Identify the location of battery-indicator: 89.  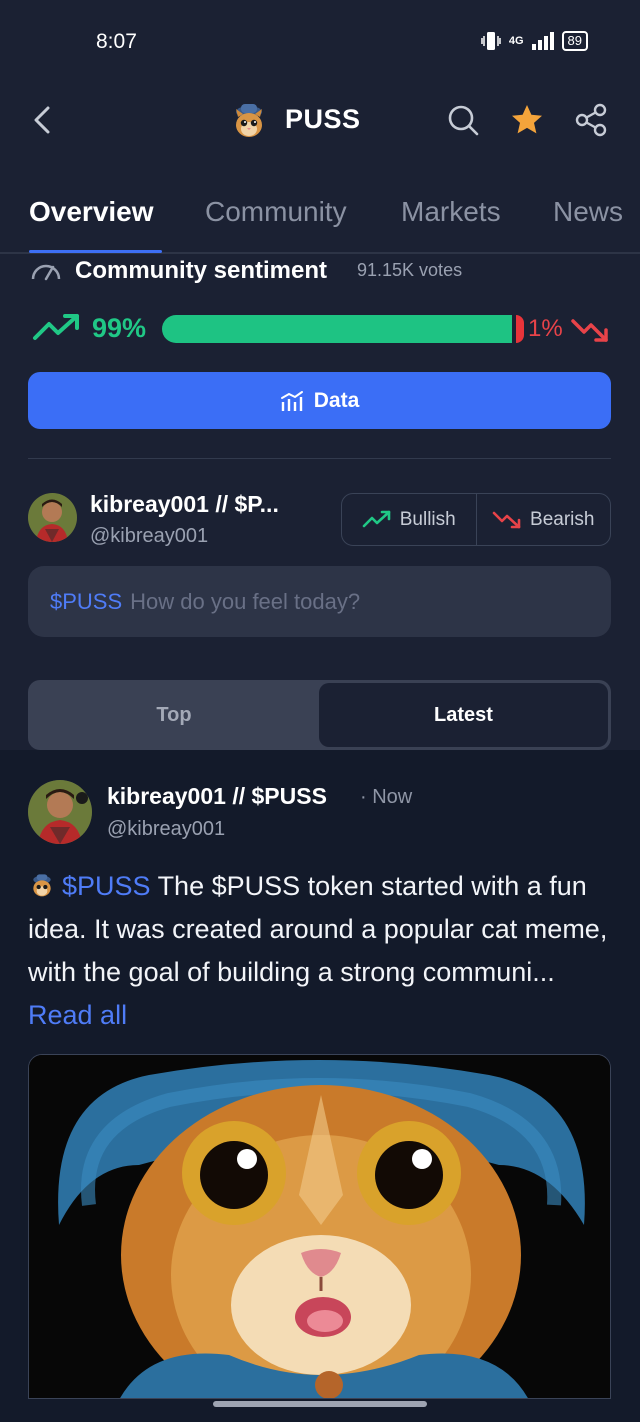
(574, 41).